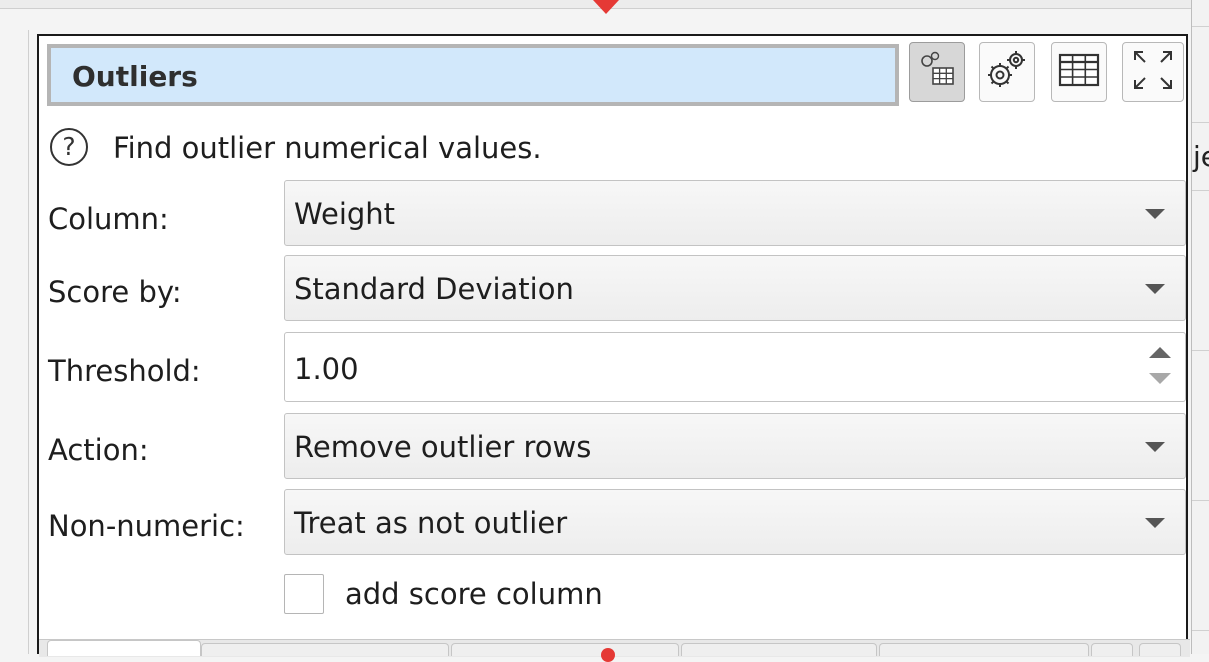 This screenshot has width=1209, height=662. Describe the element at coordinates (1160, 649) in the screenshot. I see `tab-scroll-right` at that location.